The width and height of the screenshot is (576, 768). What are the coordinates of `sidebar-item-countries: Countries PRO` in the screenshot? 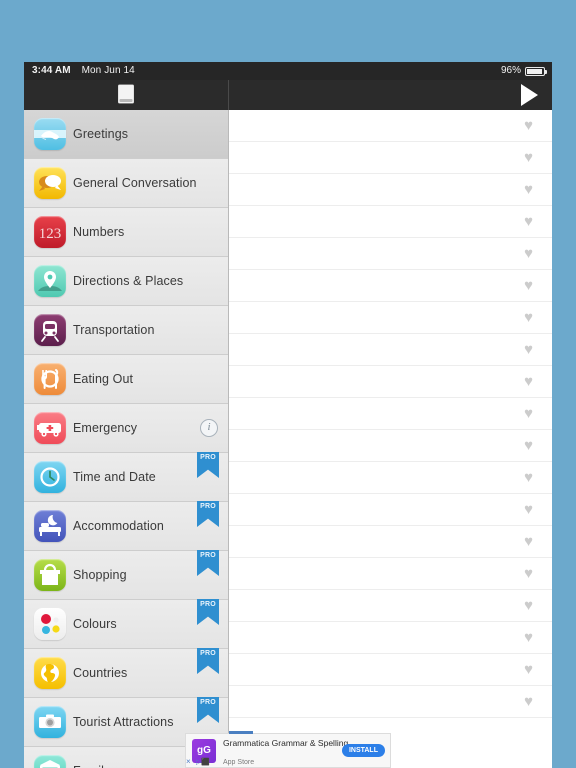 It's located at (126, 673).